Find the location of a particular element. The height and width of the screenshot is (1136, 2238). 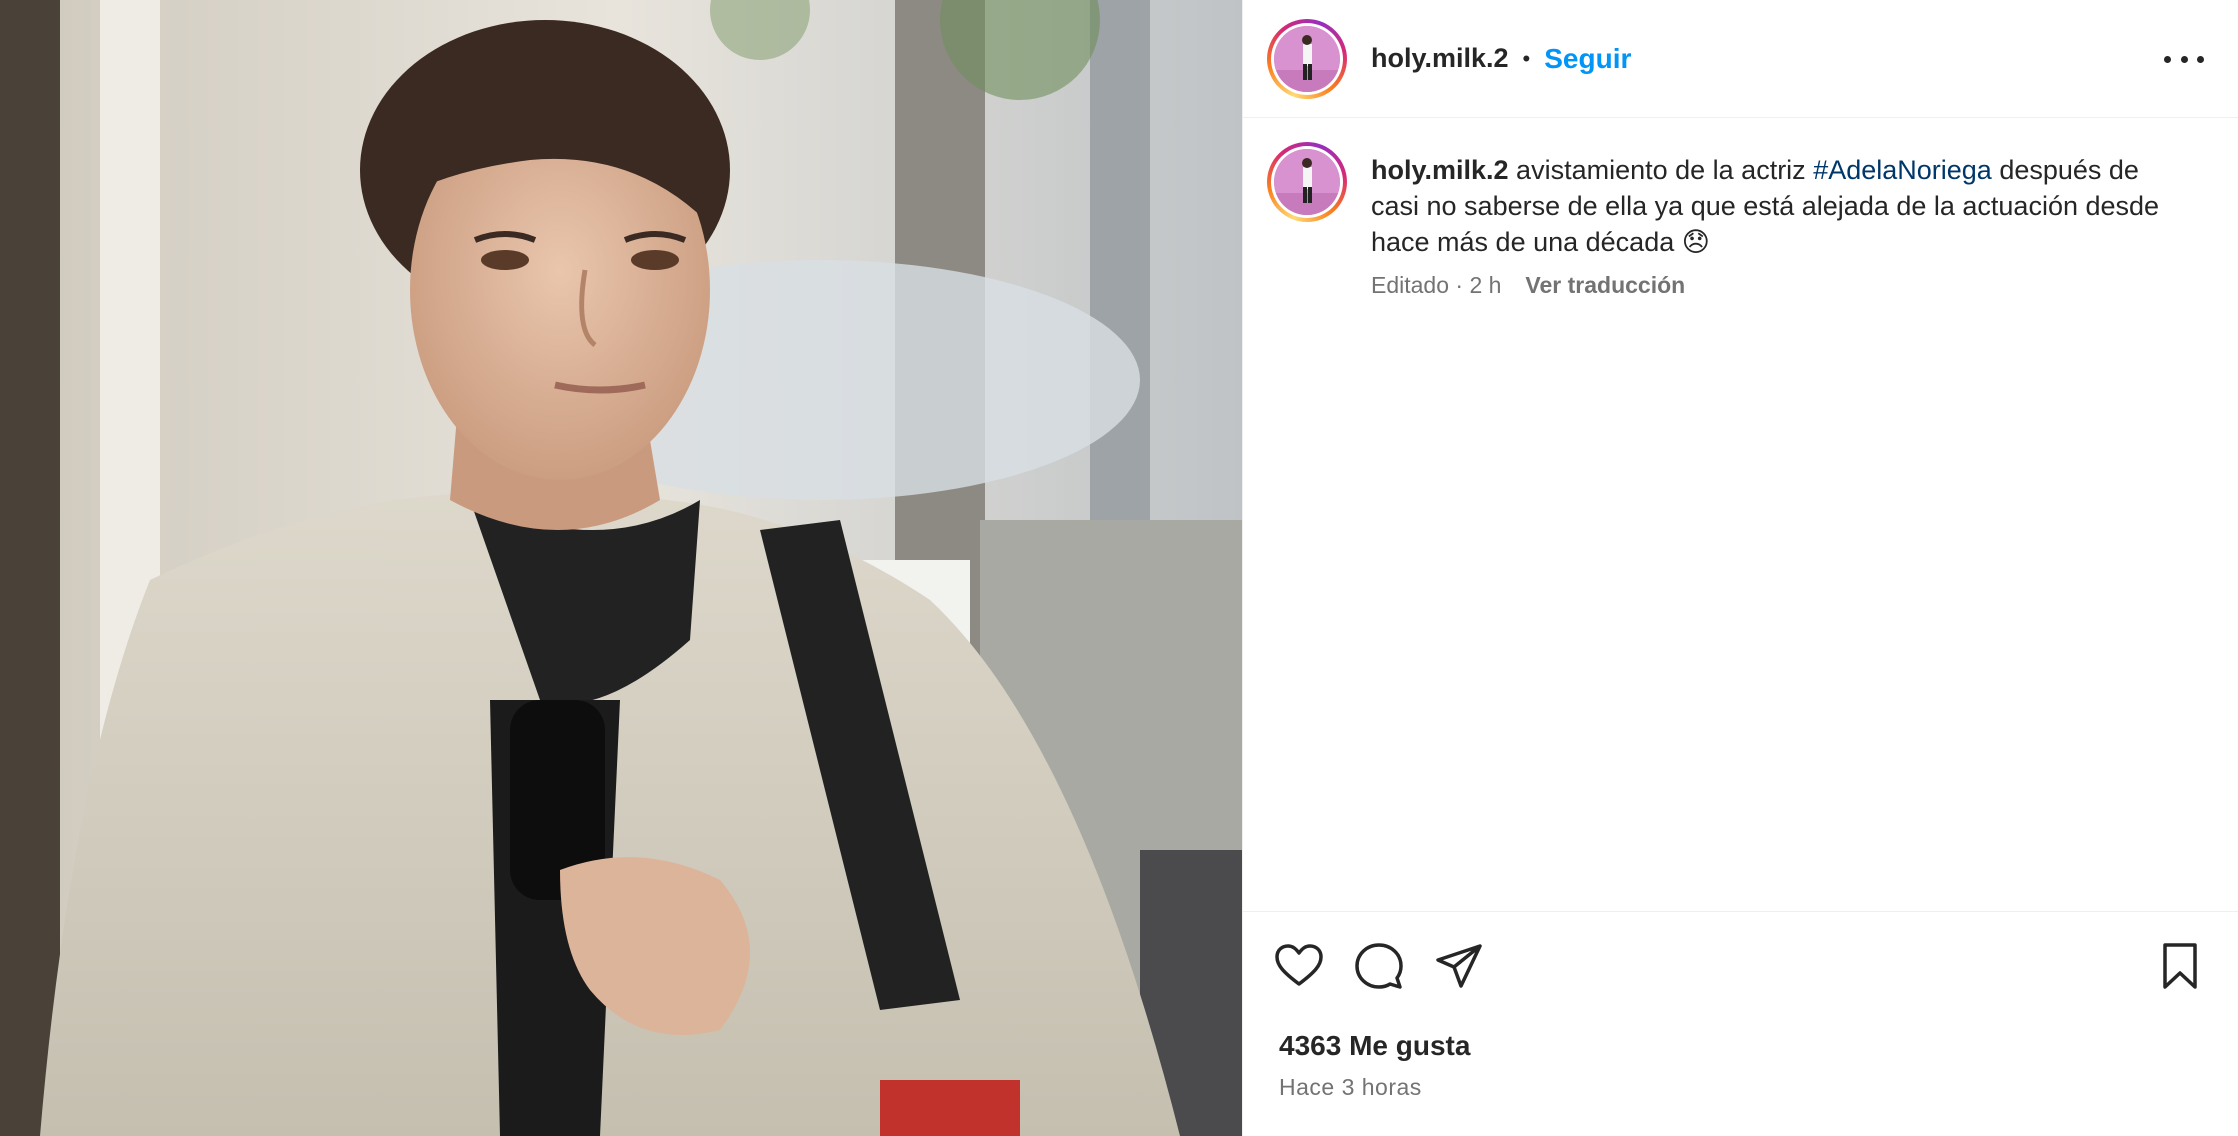

heart-icon is located at coordinates (1299, 966).